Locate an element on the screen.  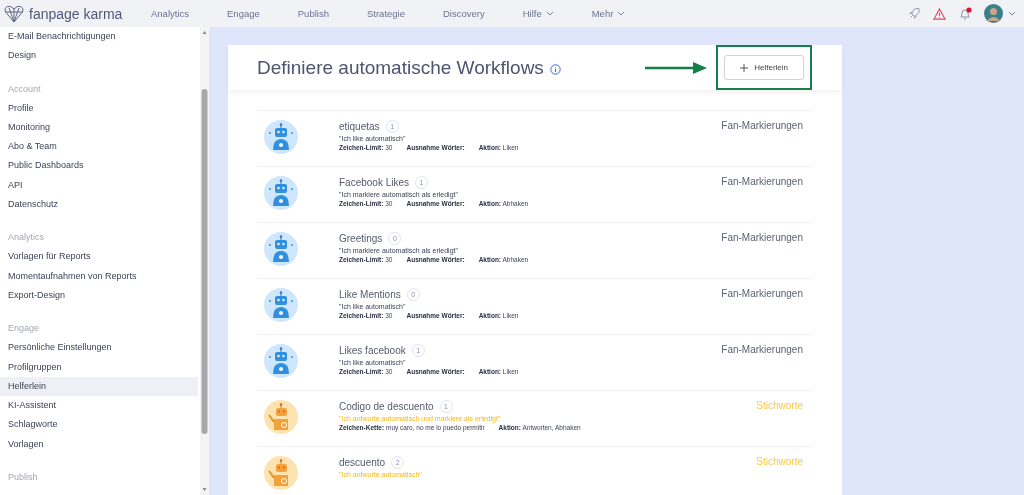
section-heading: Publish is located at coordinates (23, 478).